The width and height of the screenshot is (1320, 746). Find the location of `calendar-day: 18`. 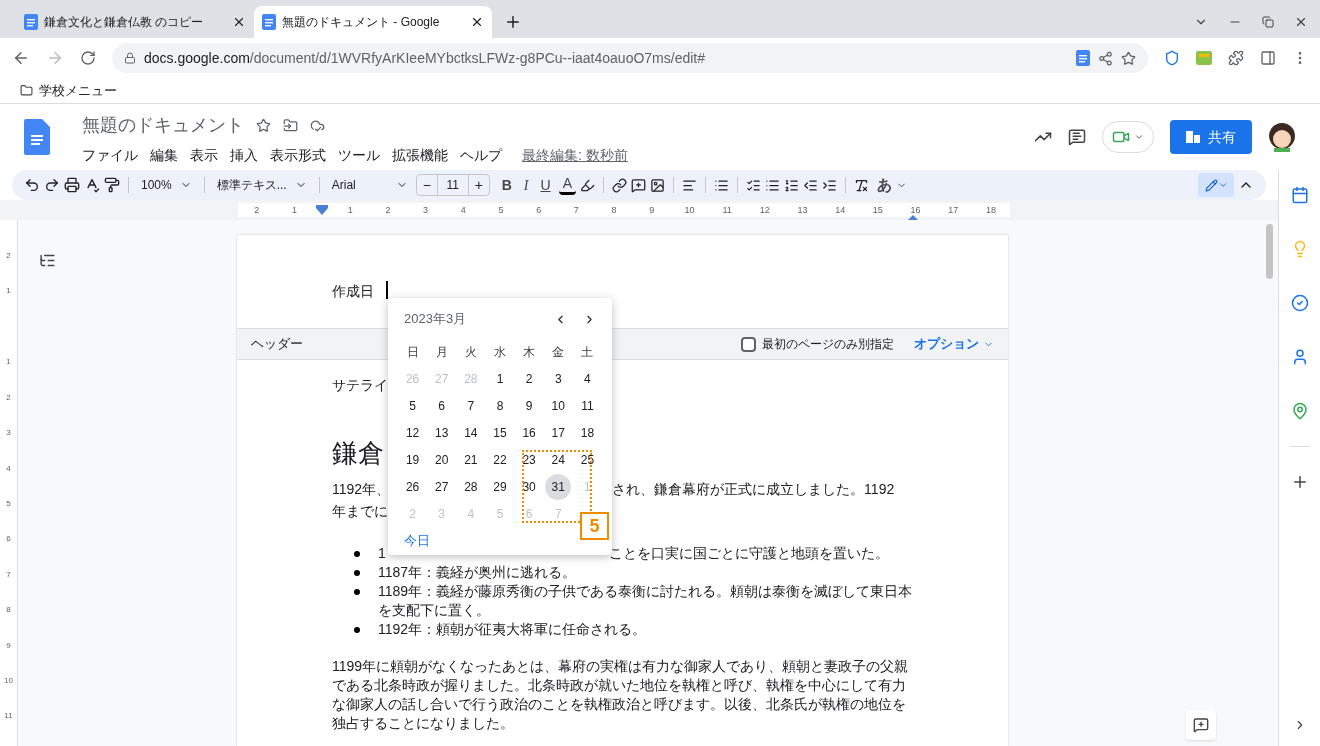

calendar-day: 18 is located at coordinates (587, 432).